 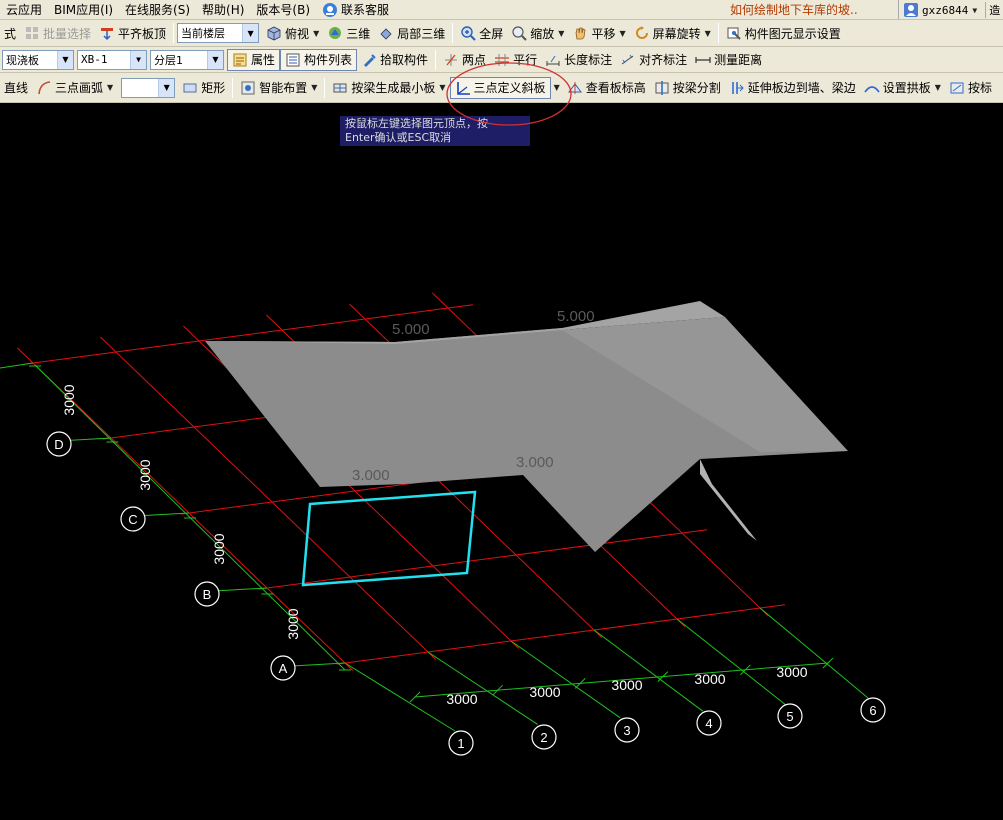 I want to click on layer-select: 分层1 ▼, so click(x=187, y=59).